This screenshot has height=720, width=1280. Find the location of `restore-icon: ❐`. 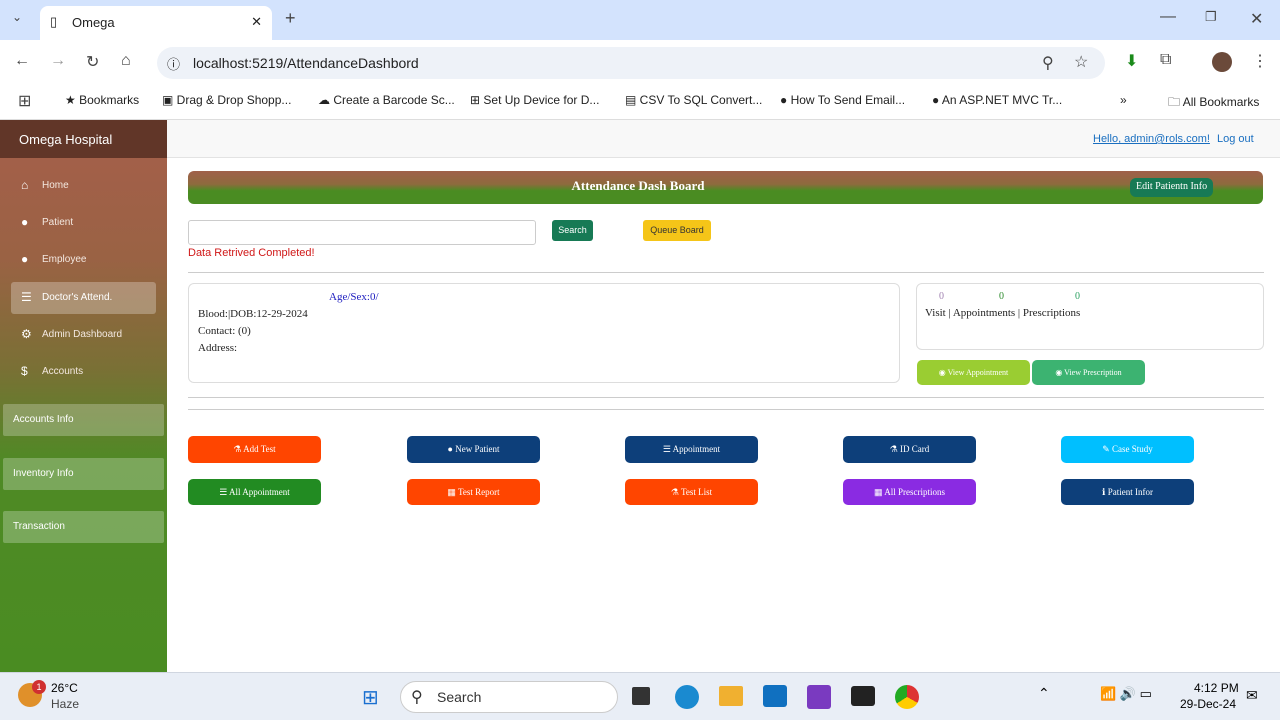

restore-icon: ❐ is located at coordinates (1211, 17).